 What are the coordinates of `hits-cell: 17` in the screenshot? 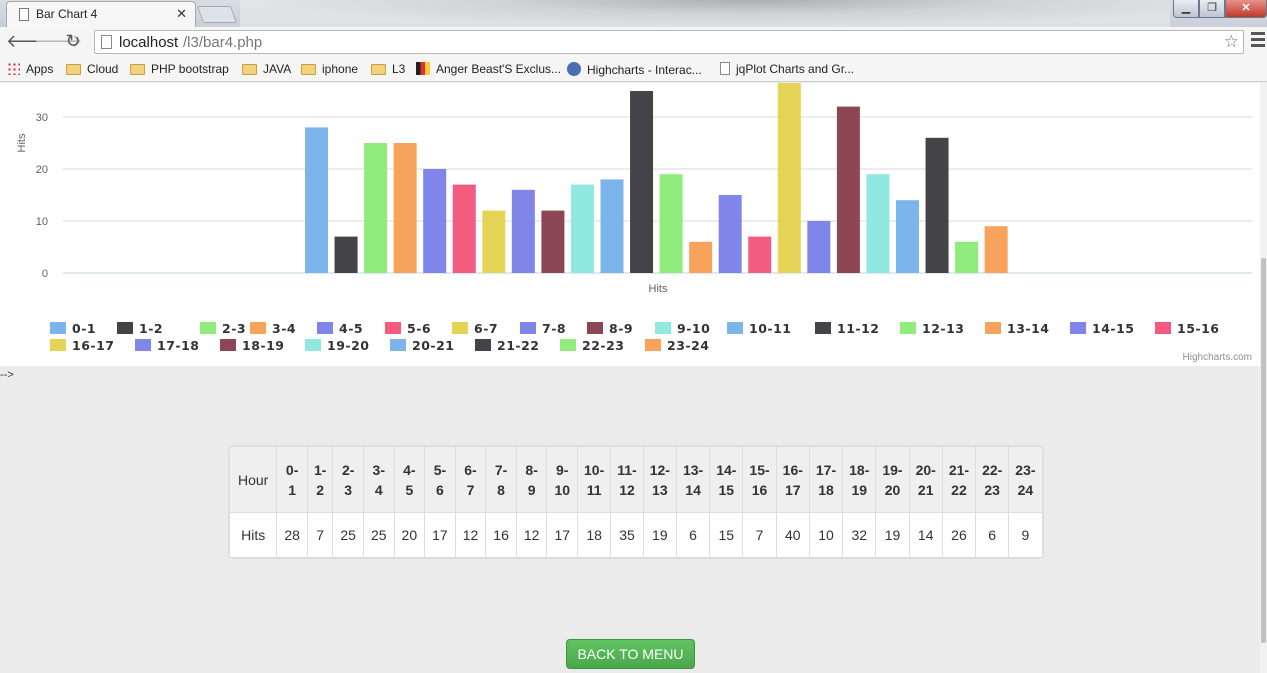 It's located at (562, 535).